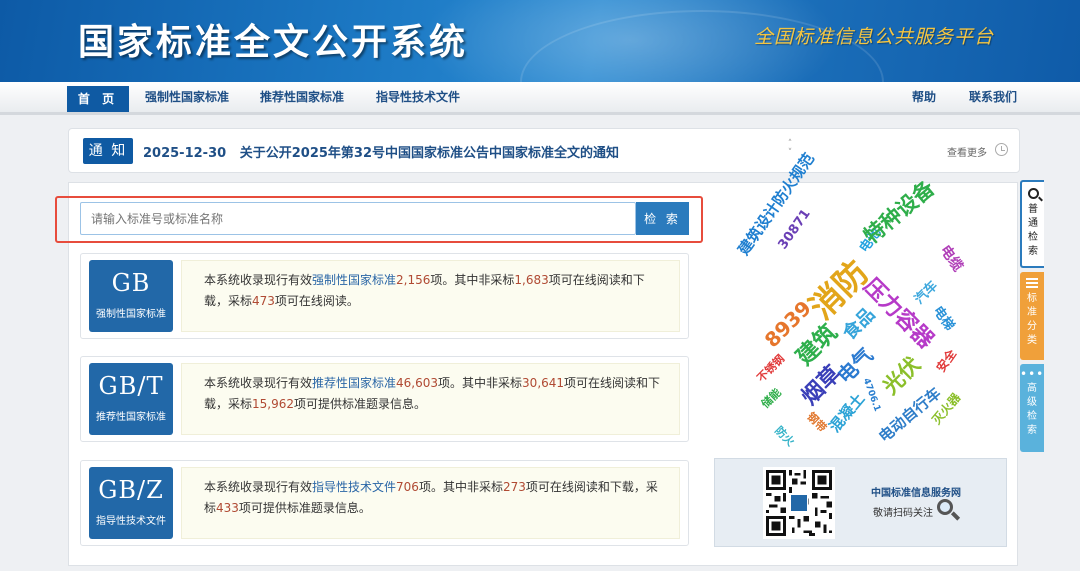 The image size is (1080, 571). I want to click on qr-title: 中国标准信息服务网, so click(916, 493).